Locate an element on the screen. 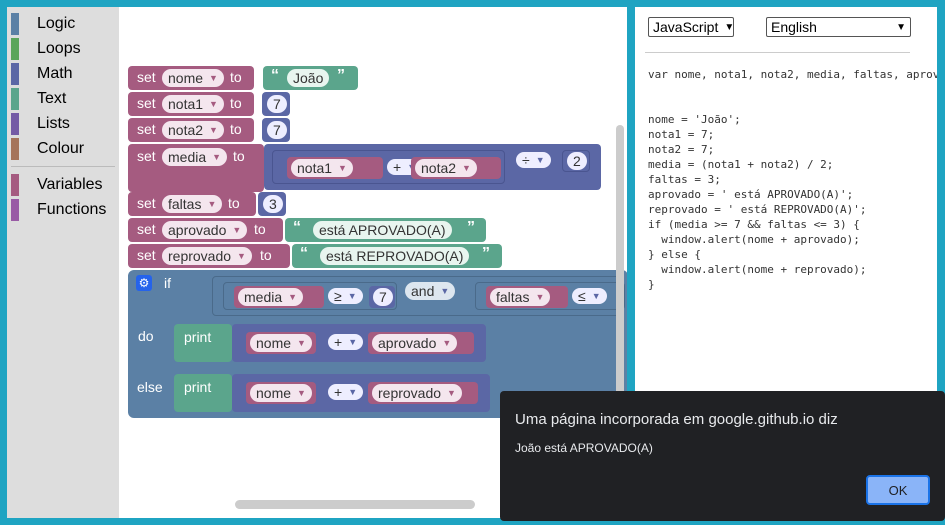 The width and height of the screenshot is (945, 525). compare-block: faltas ▼ ≤ ▼ is located at coordinates (550, 296).